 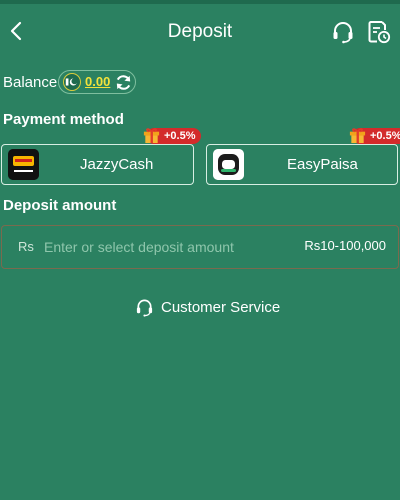 I want to click on deposit-amount-title: Deposit amount, so click(x=60, y=205).